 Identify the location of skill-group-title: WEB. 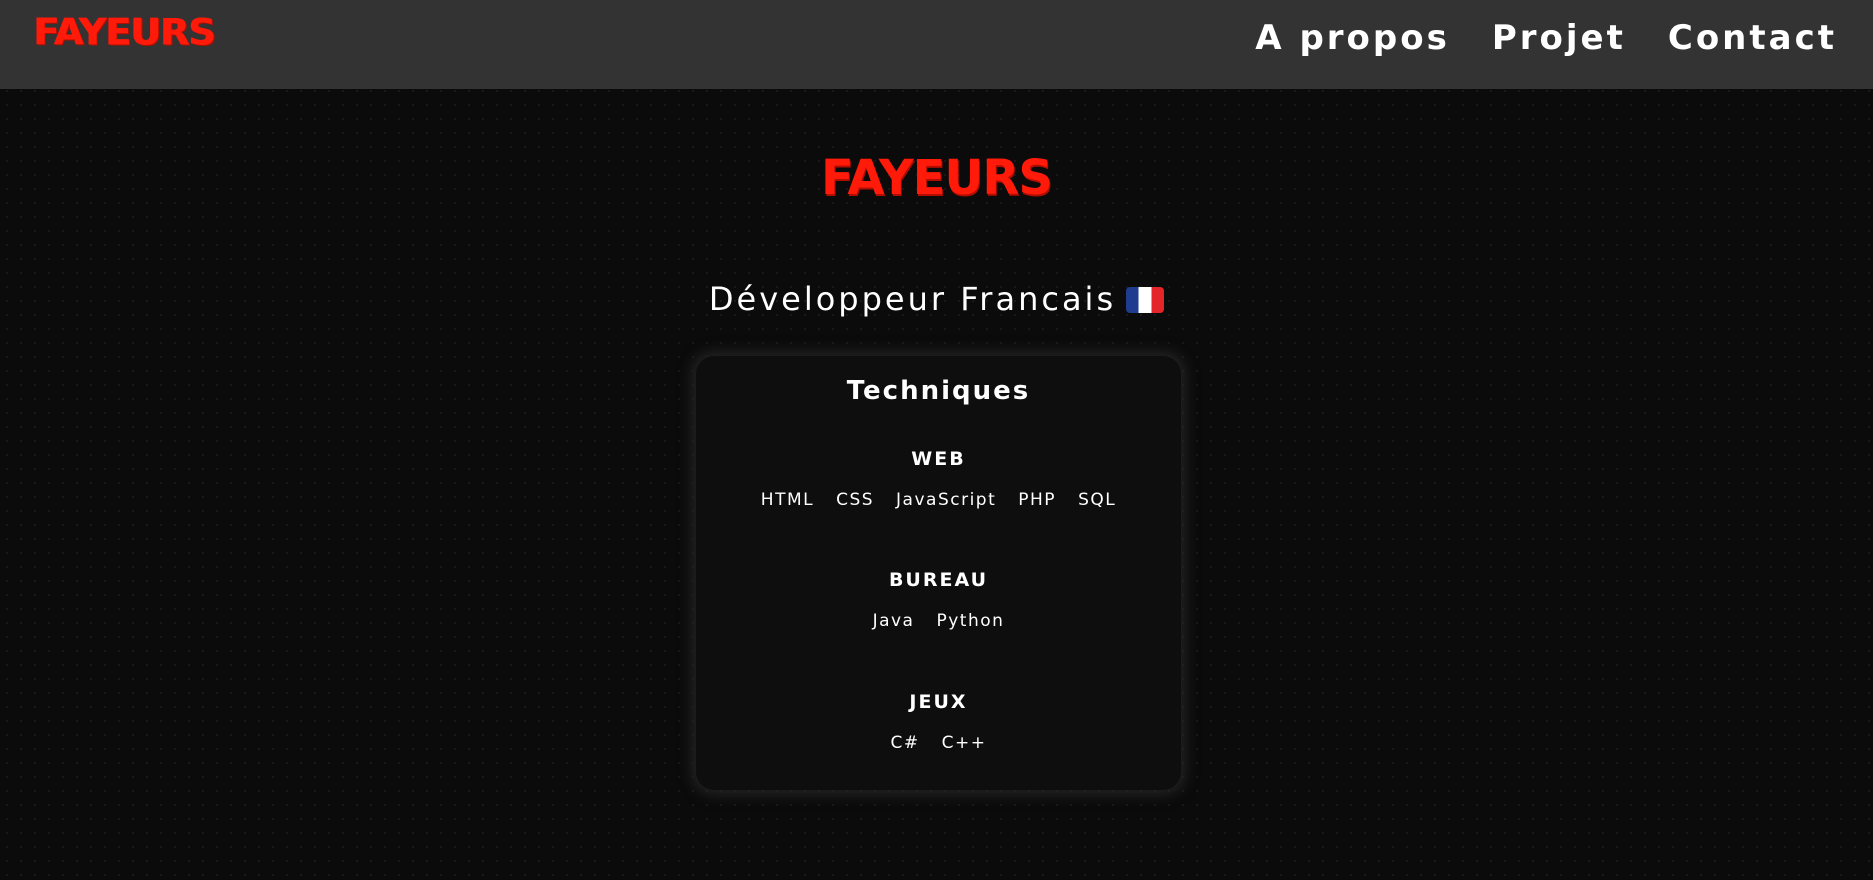
(938, 459).